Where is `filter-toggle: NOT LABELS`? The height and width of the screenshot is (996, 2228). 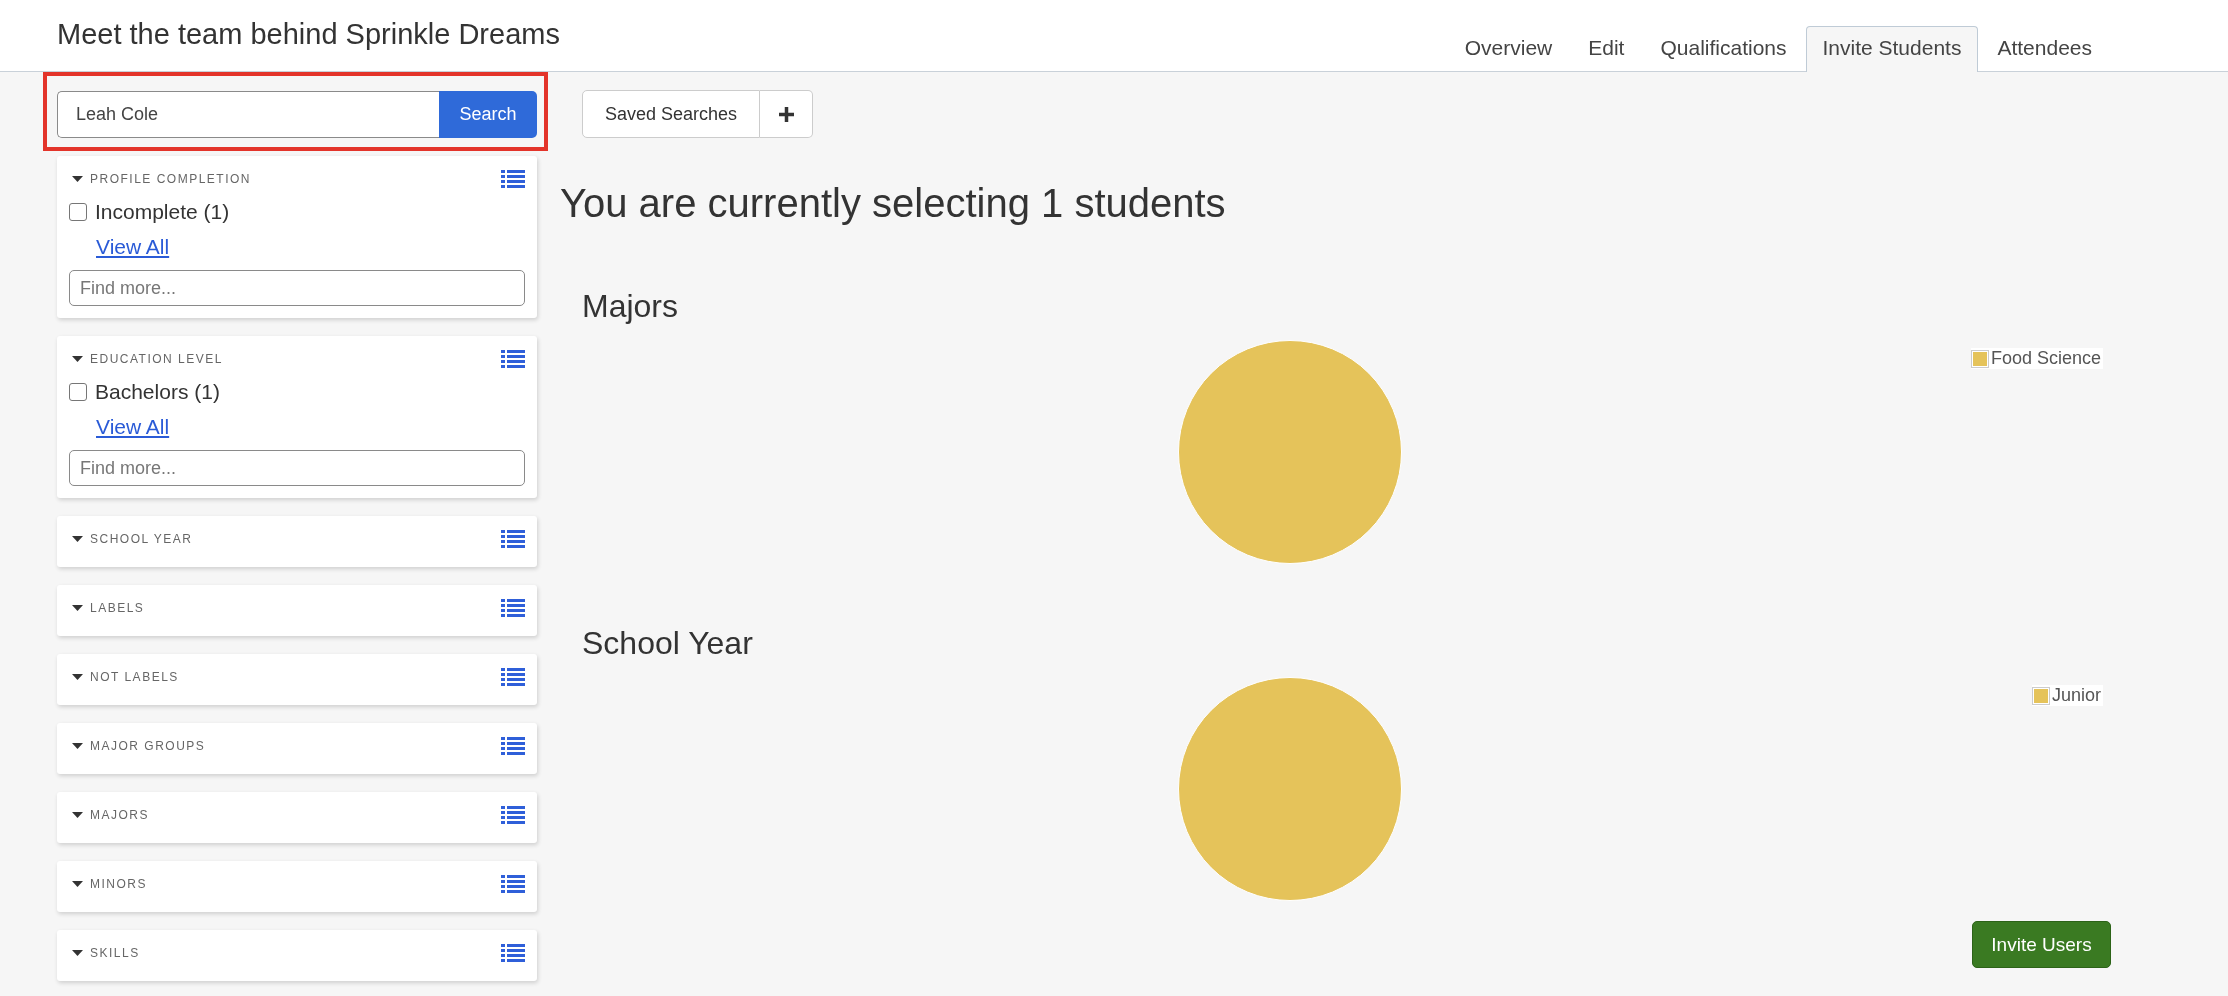 filter-toggle: NOT LABELS is located at coordinates (124, 676).